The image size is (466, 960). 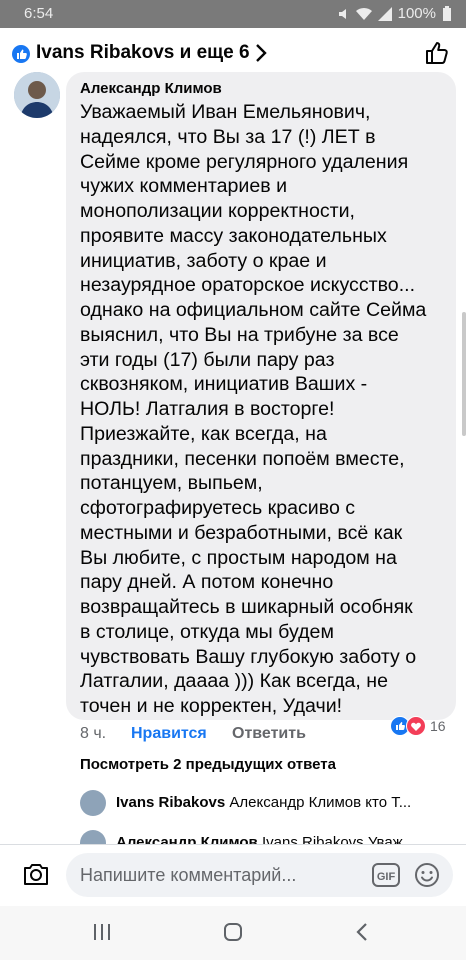 I want to click on comment-author: Александр Климов, so click(x=151, y=88).